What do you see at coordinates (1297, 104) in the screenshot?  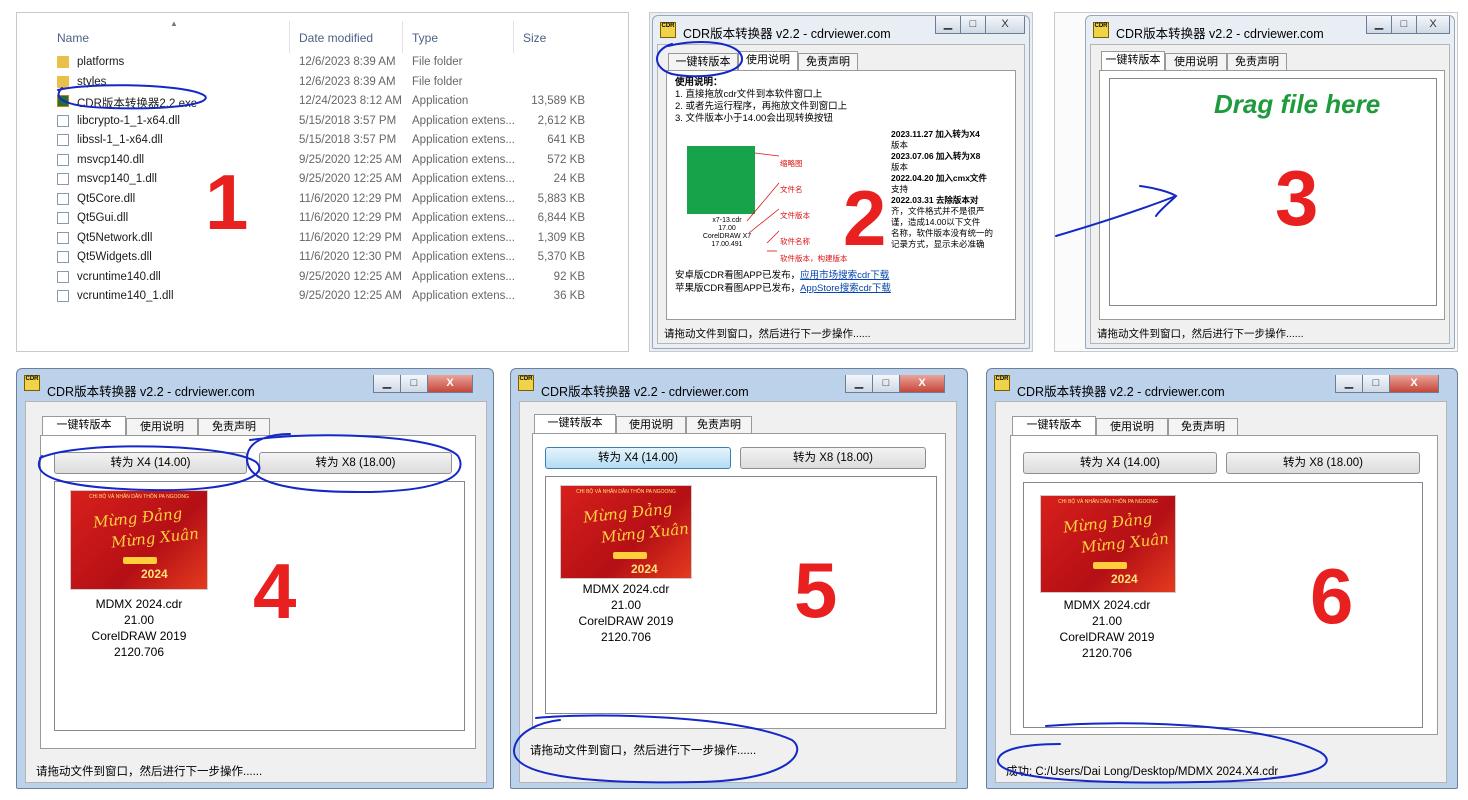 I see `drag-hint: Drag file here` at bounding box center [1297, 104].